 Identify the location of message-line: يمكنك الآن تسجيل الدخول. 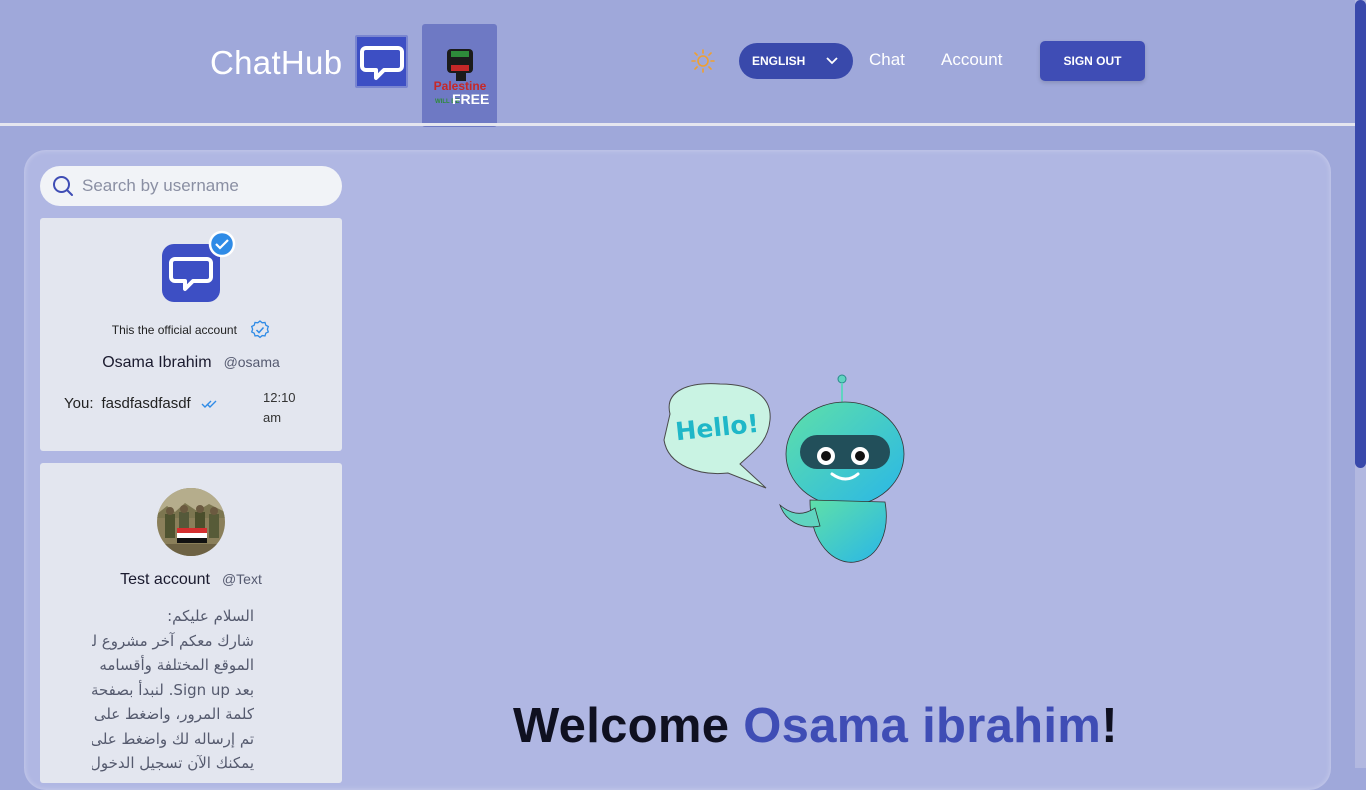
(173, 763).